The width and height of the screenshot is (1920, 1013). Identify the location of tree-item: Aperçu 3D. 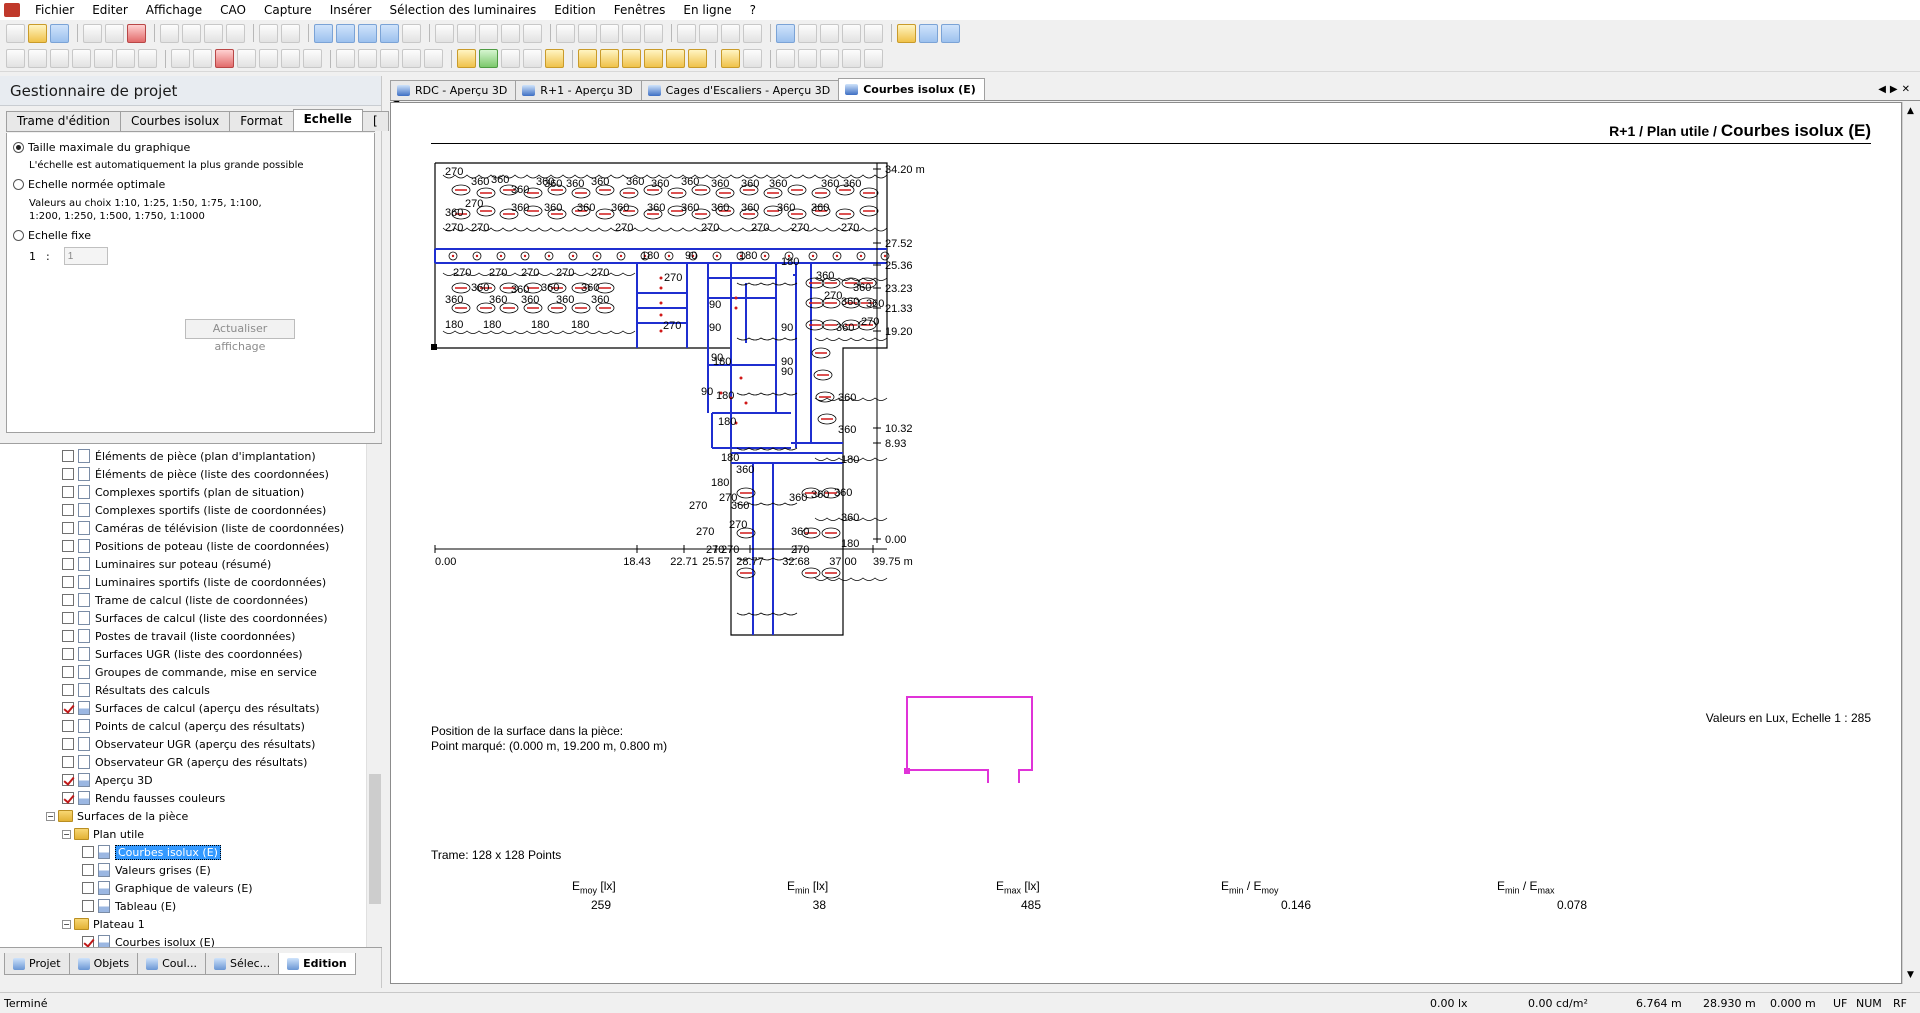
(107, 780).